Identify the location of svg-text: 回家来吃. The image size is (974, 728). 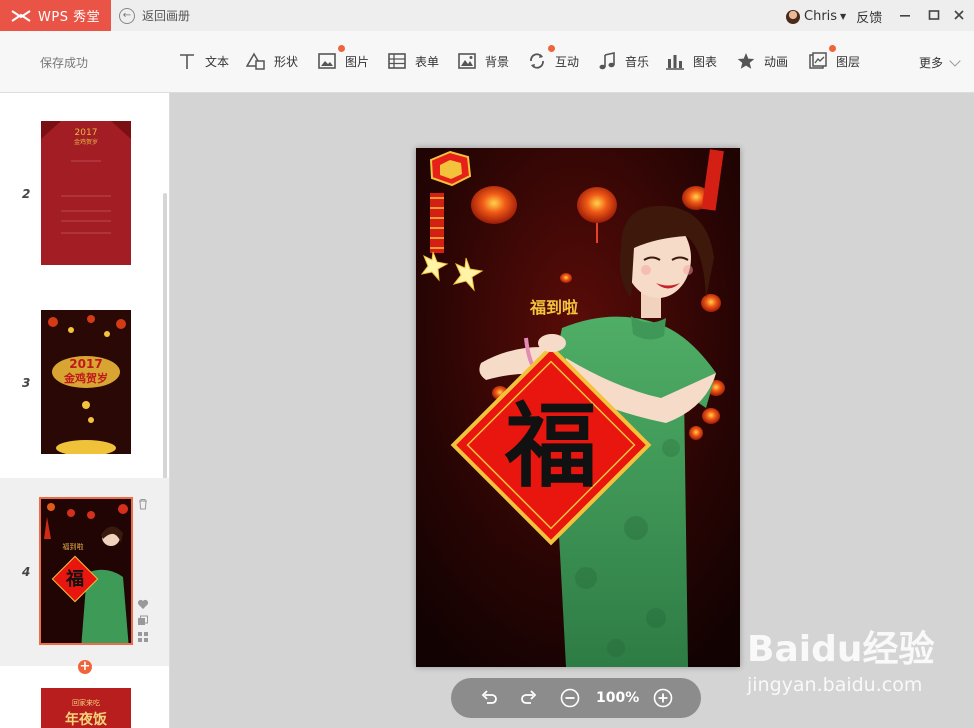
(86, 702).